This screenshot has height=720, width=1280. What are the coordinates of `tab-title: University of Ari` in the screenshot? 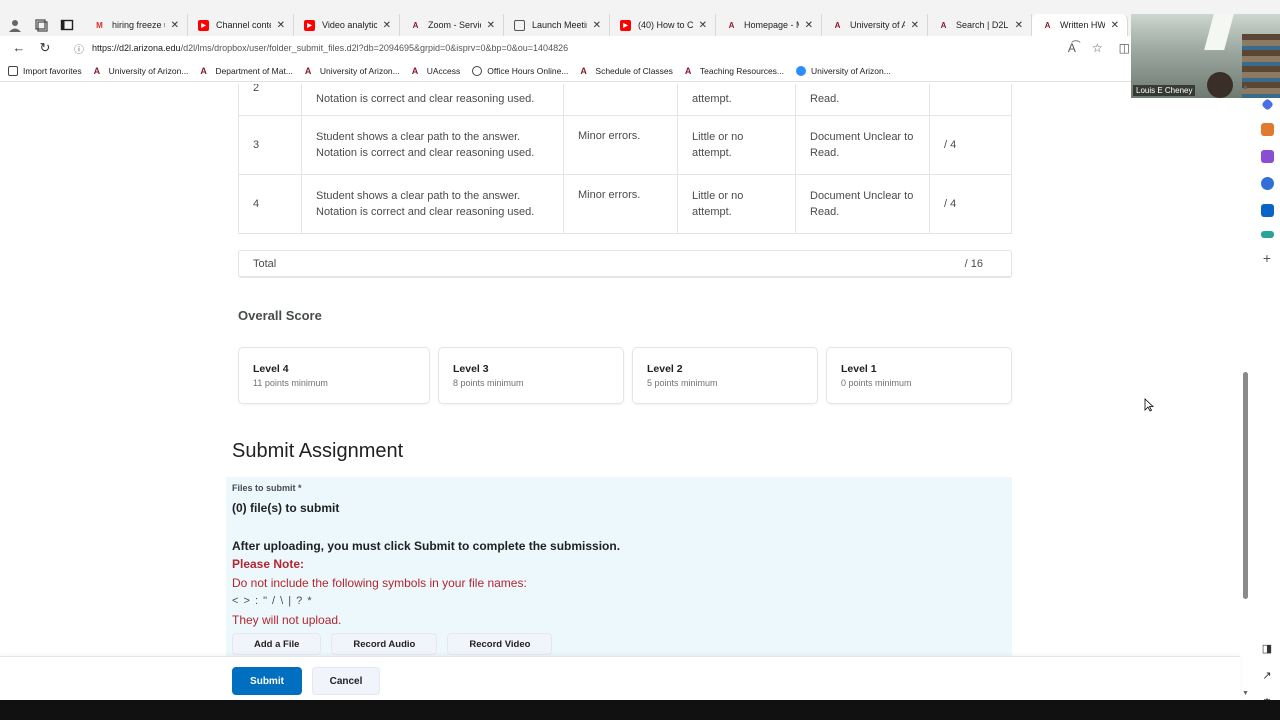 It's located at (877, 25).